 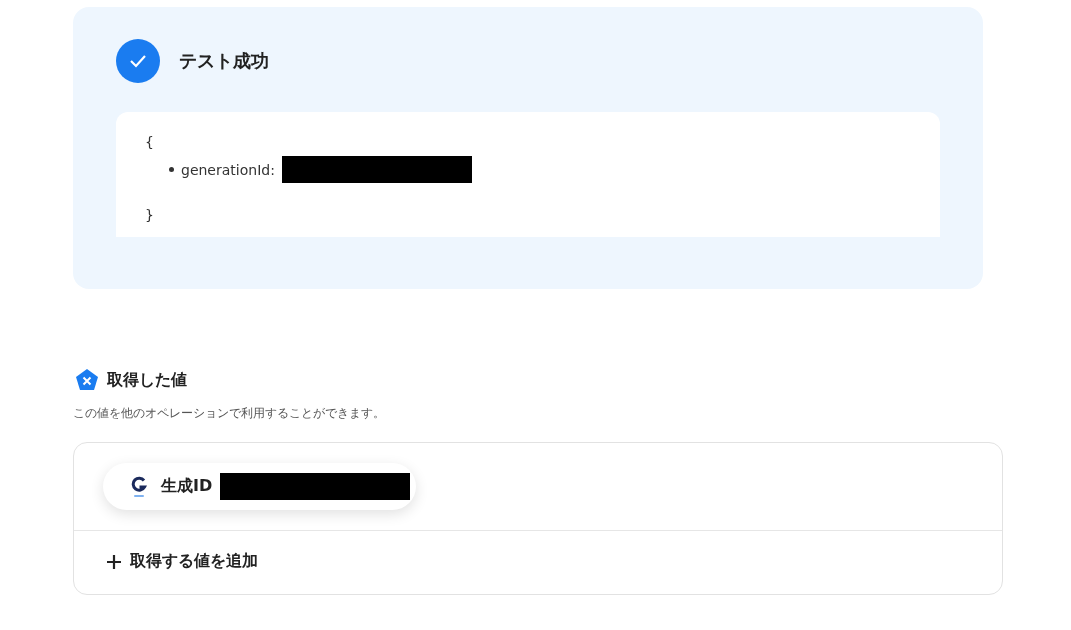 What do you see at coordinates (171, 169) in the screenshot?
I see `bullet-icon` at bounding box center [171, 169].